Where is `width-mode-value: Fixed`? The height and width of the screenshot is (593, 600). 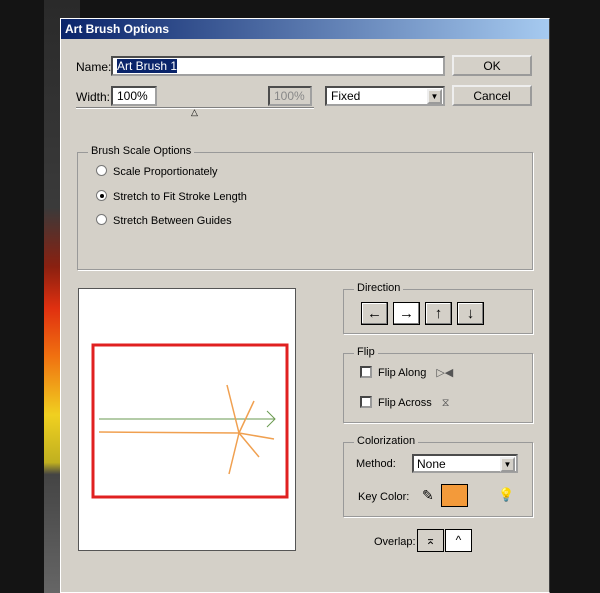 width-mode-value: Fixed is located at coordinates (346, 96).